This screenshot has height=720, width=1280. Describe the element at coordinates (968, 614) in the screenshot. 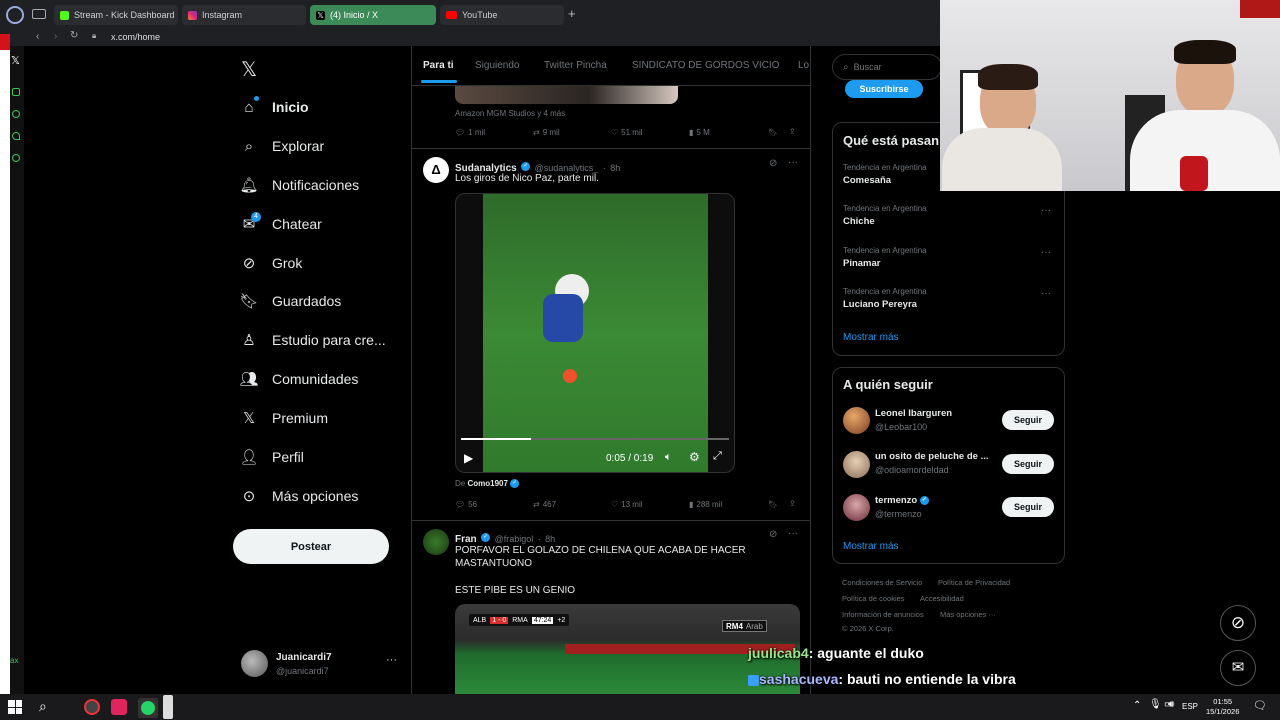

I see `footer-more-link: Más opciones ···` at that location.